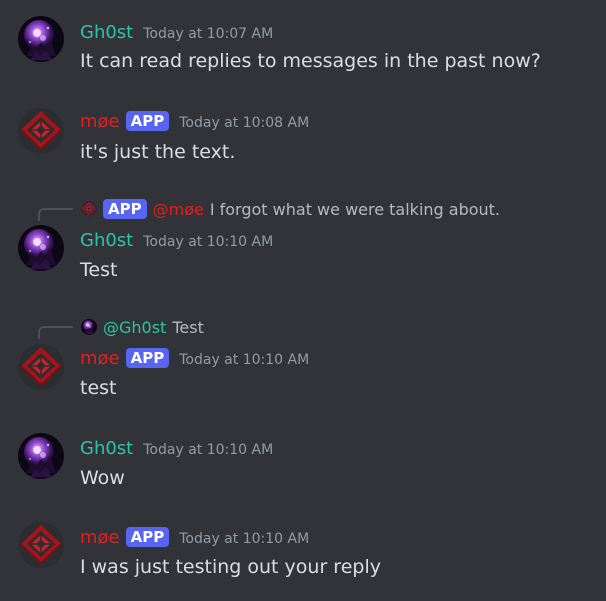 This screenshot has height=601, width=606. Describe the element at coordinates (99, 270) in the screenshot. I see `message-content: Test` at that location.